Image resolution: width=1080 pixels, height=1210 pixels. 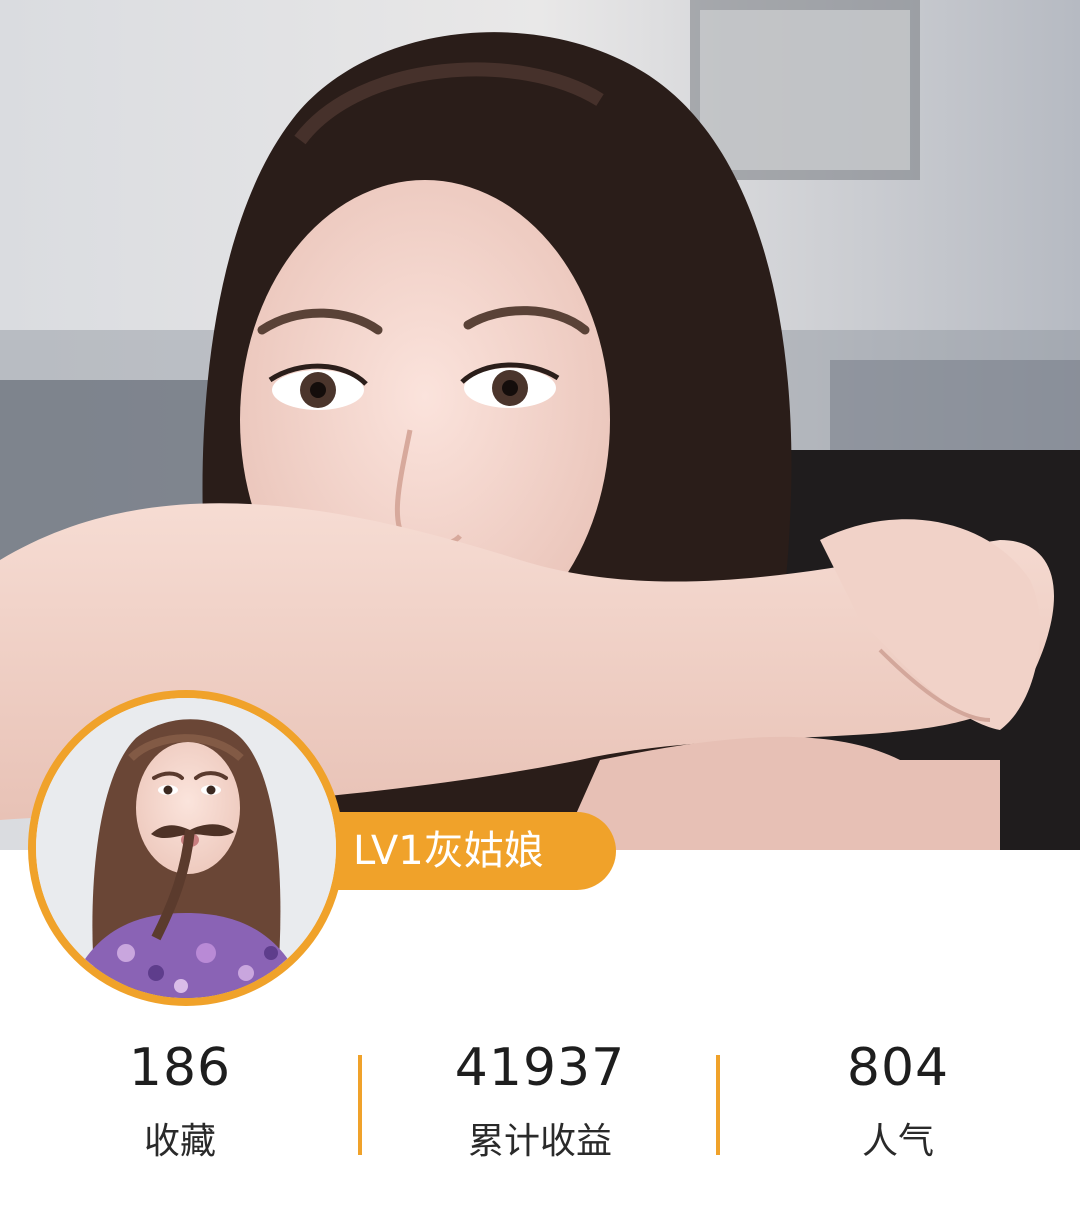 I want to click on stat-popularity-label: 人气, so click(x=897, y=1141).